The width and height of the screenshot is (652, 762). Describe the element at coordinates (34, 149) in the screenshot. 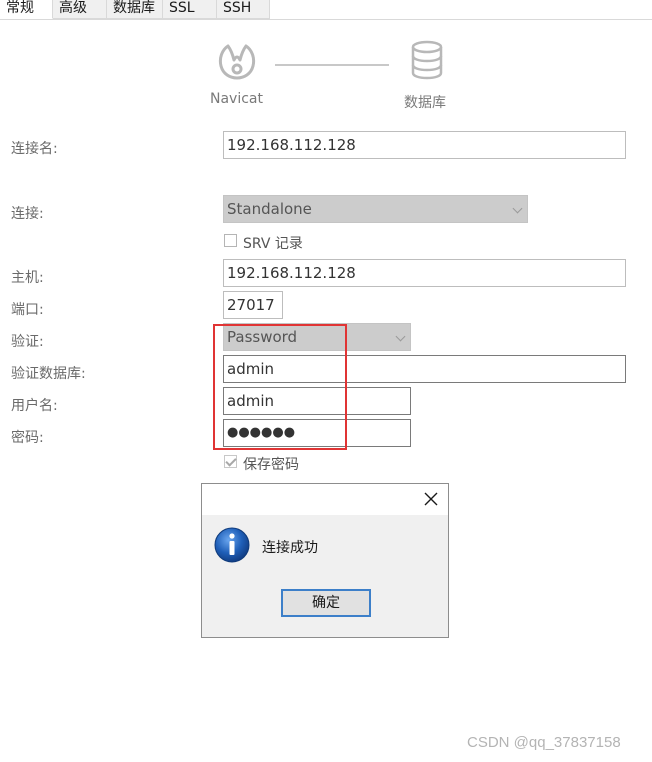

I see `connection-name-label: 连接名:` at that location.